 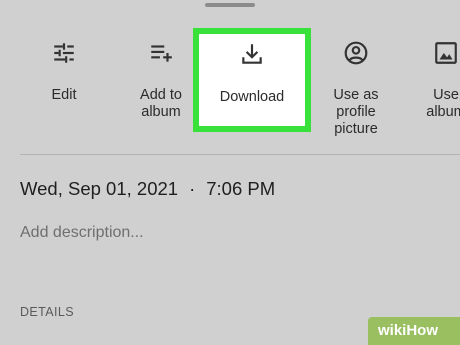 I want to click on download-label: Download, so click(x=252, y=97).